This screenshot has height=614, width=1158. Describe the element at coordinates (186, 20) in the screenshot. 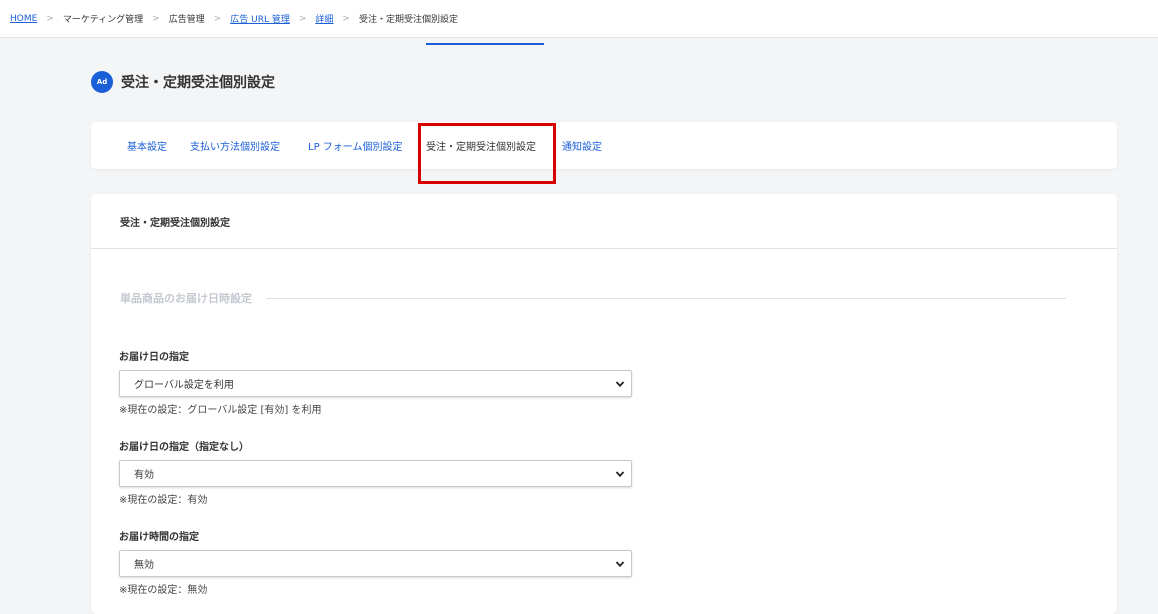

I see `breadcrumb-ad-management: 広告管理` at that location.